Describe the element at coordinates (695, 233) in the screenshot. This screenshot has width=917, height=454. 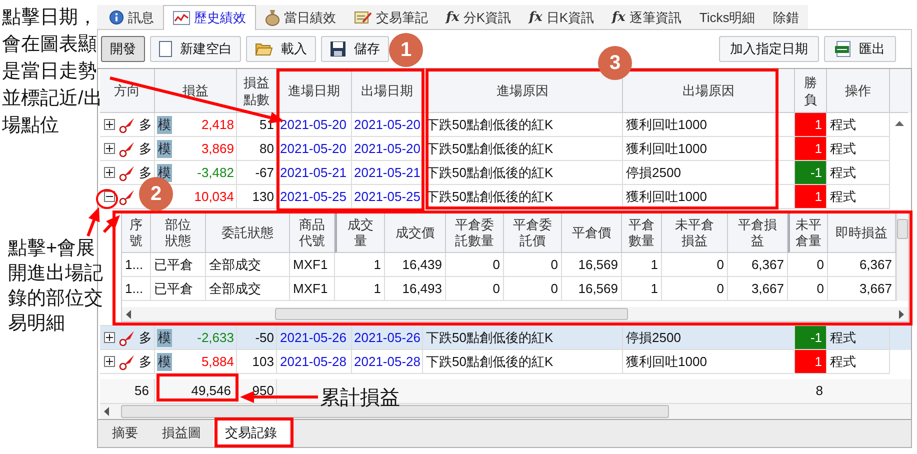
I see `column-header: 未平倉損益` at that location.